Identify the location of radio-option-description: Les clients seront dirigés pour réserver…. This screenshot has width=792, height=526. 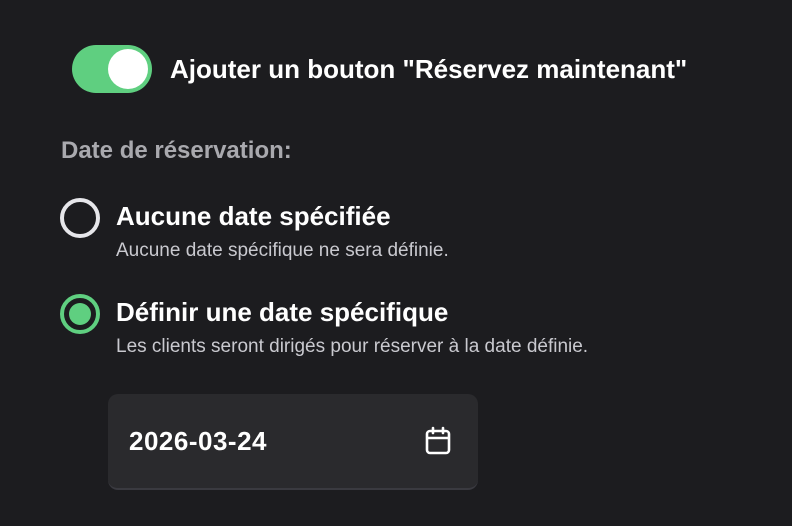
(352, 346).